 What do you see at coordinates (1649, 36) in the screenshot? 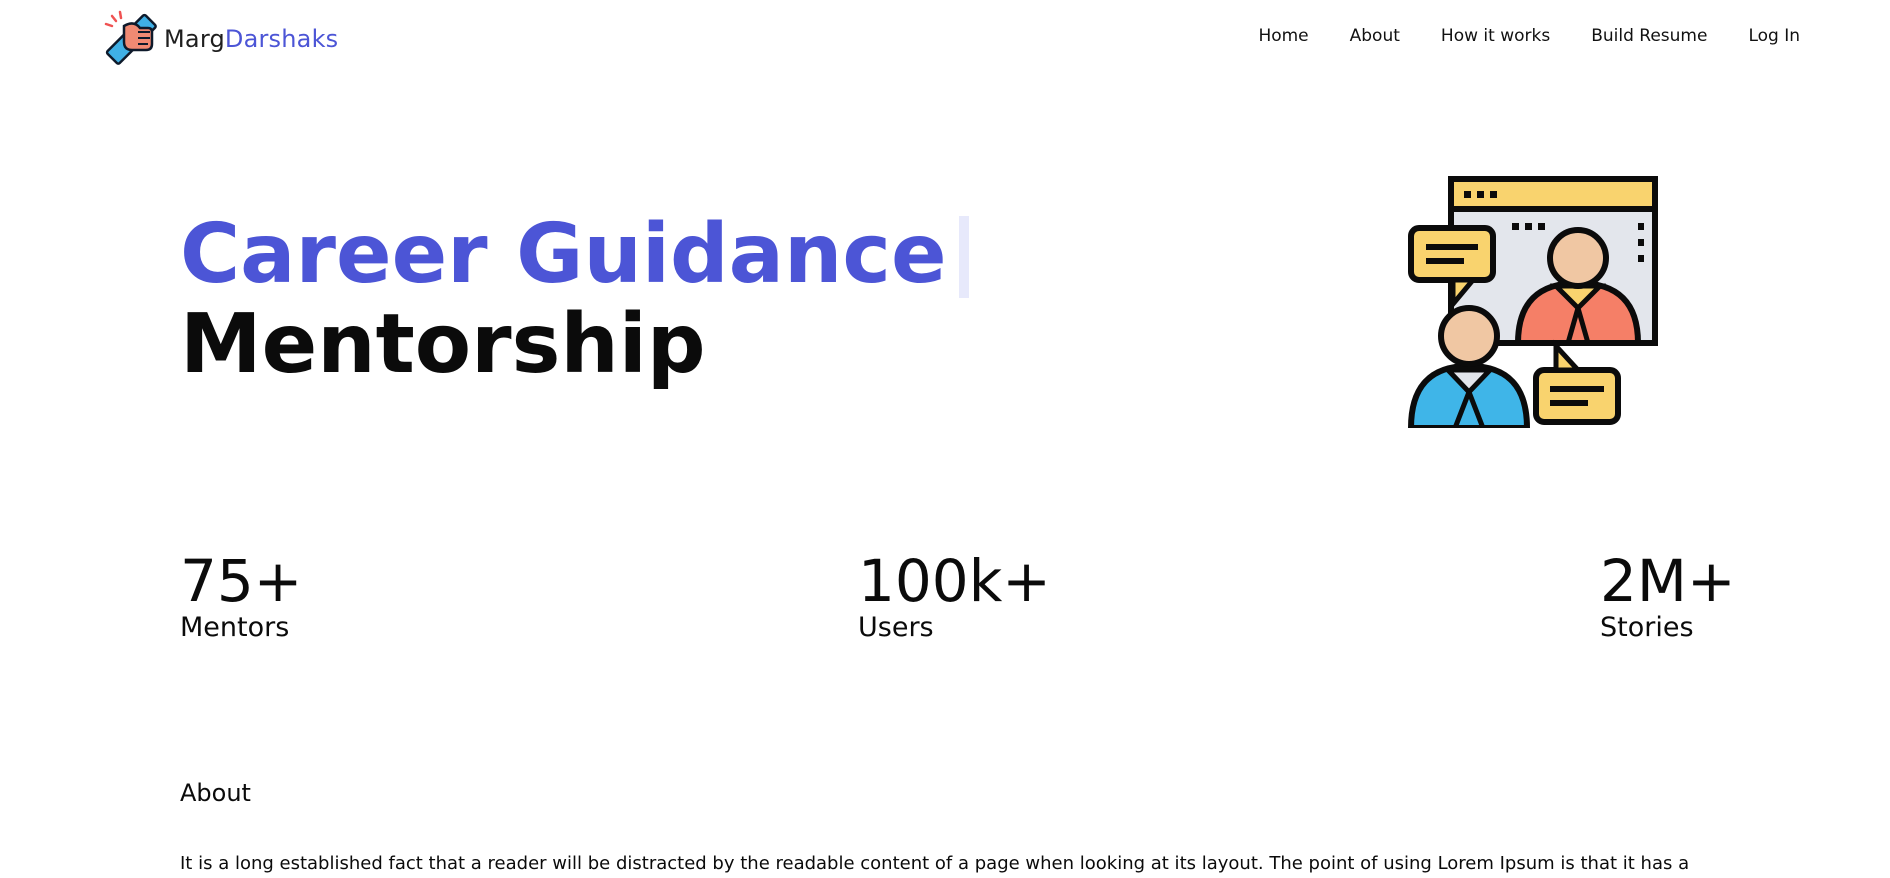
I see `nav-build-resume-link: Build Resume` at bounding box center [1649, 36].